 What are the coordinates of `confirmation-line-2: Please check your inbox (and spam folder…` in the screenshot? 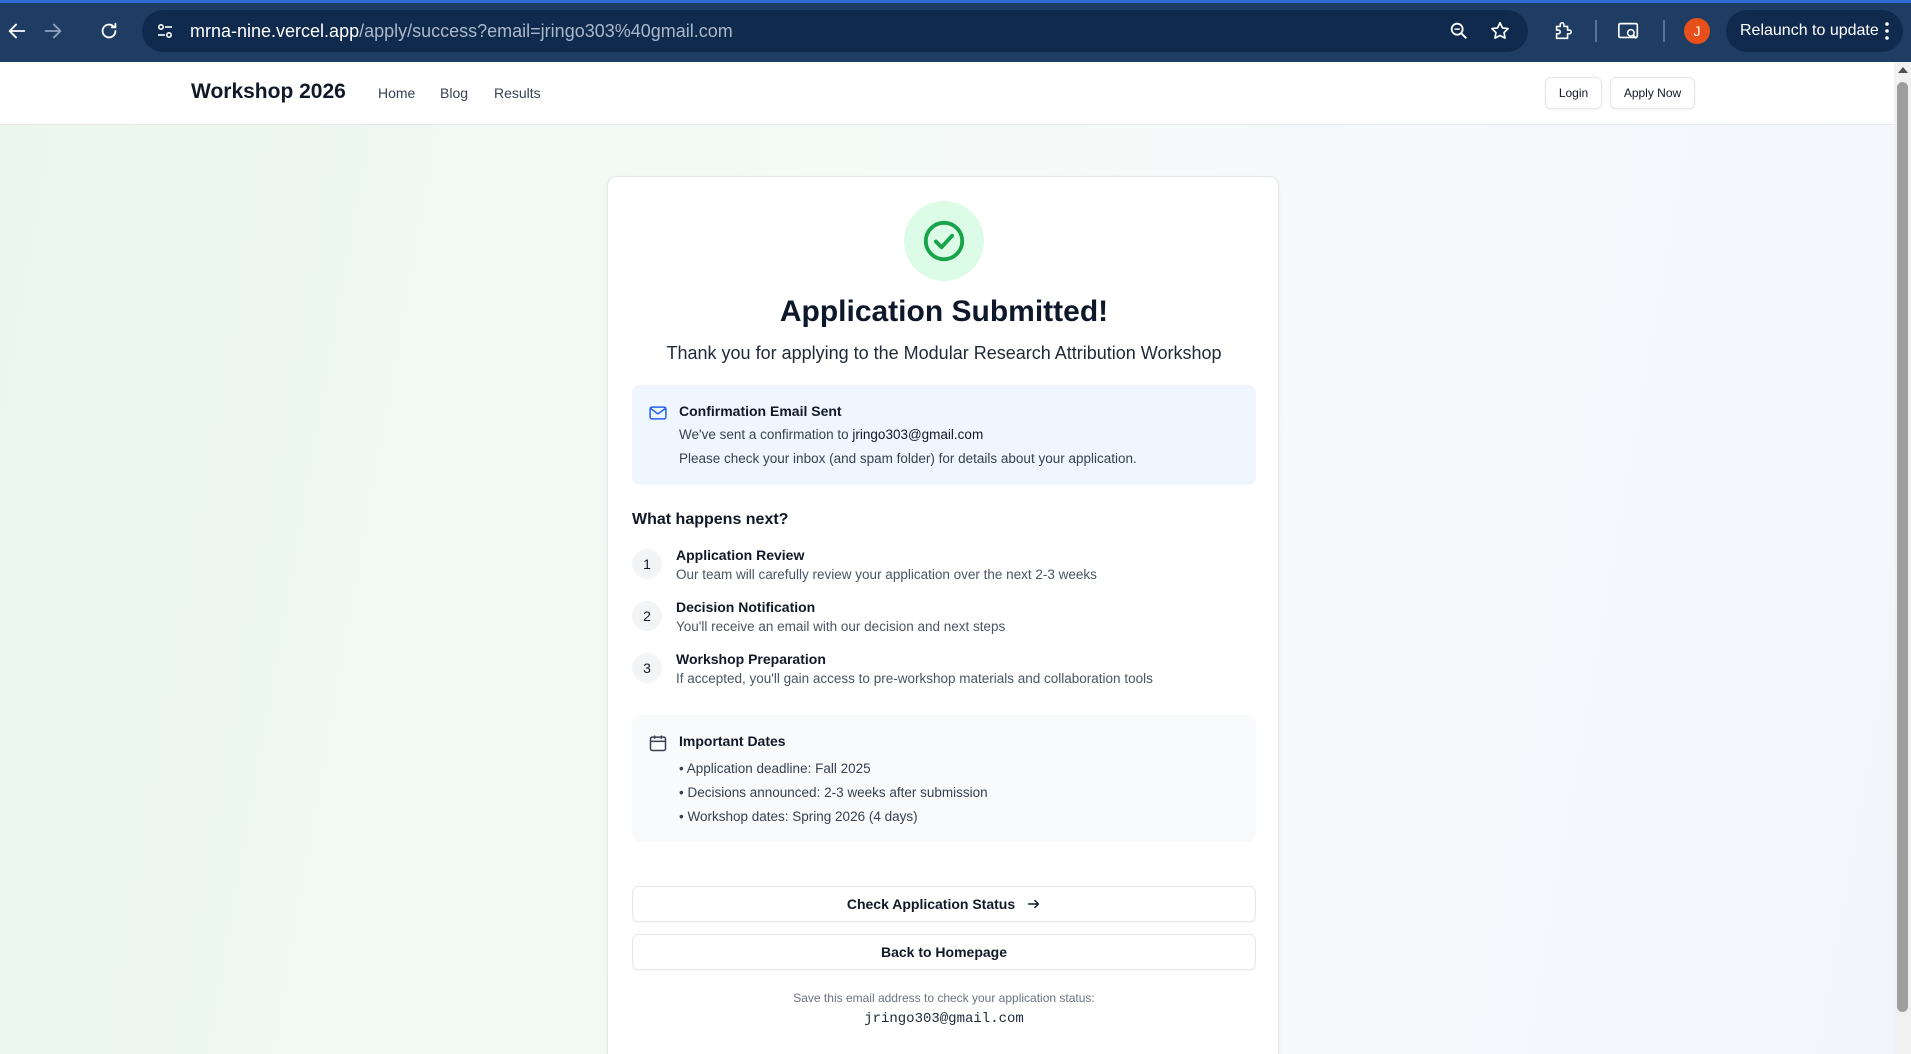 It's located at (908, 458).